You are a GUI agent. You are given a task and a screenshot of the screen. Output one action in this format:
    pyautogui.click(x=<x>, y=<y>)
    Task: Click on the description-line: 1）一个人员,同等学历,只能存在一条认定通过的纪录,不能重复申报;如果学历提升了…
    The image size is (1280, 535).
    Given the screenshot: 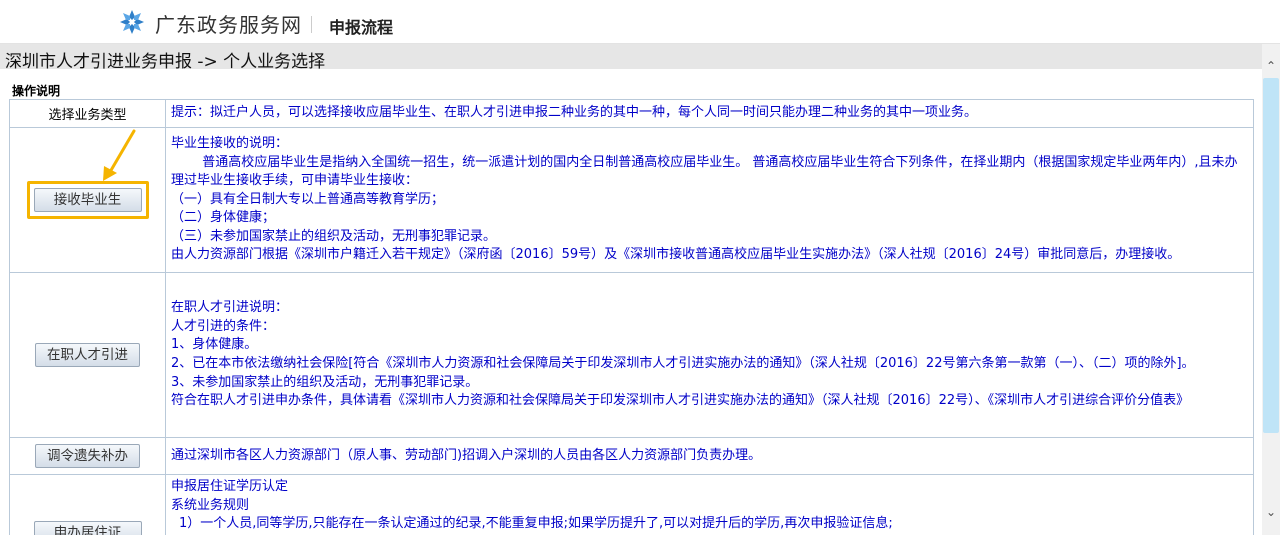 What is the action you would take?
    pyautogui.click(x=536, y=524)
    